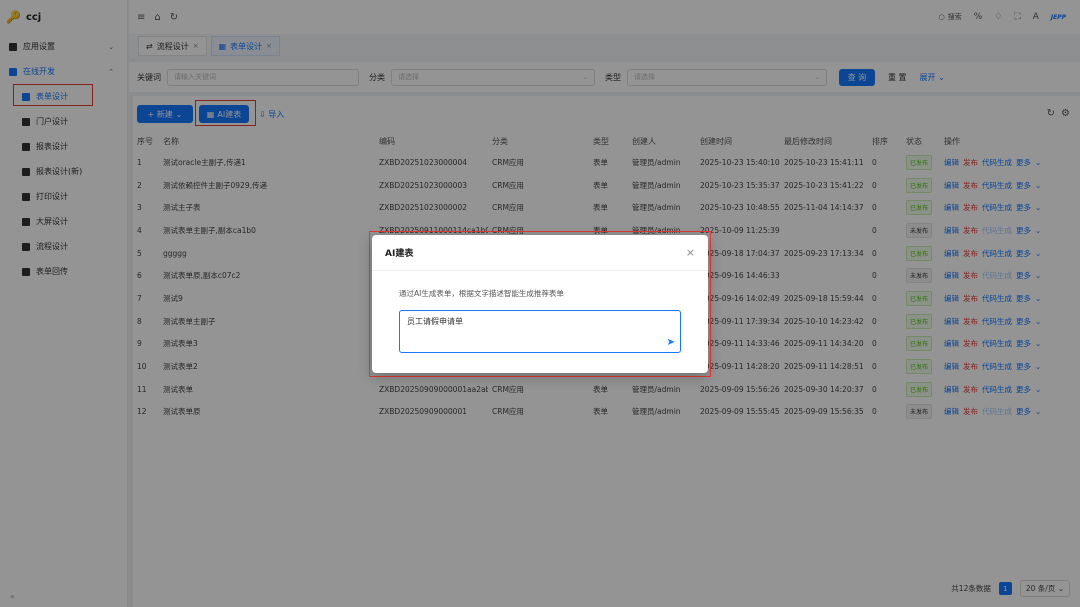  What do you see at coordinates (435, 321) in the screenshot?
I see `prompt-text: 员工请假申请单` at bounding box center [435, 321].